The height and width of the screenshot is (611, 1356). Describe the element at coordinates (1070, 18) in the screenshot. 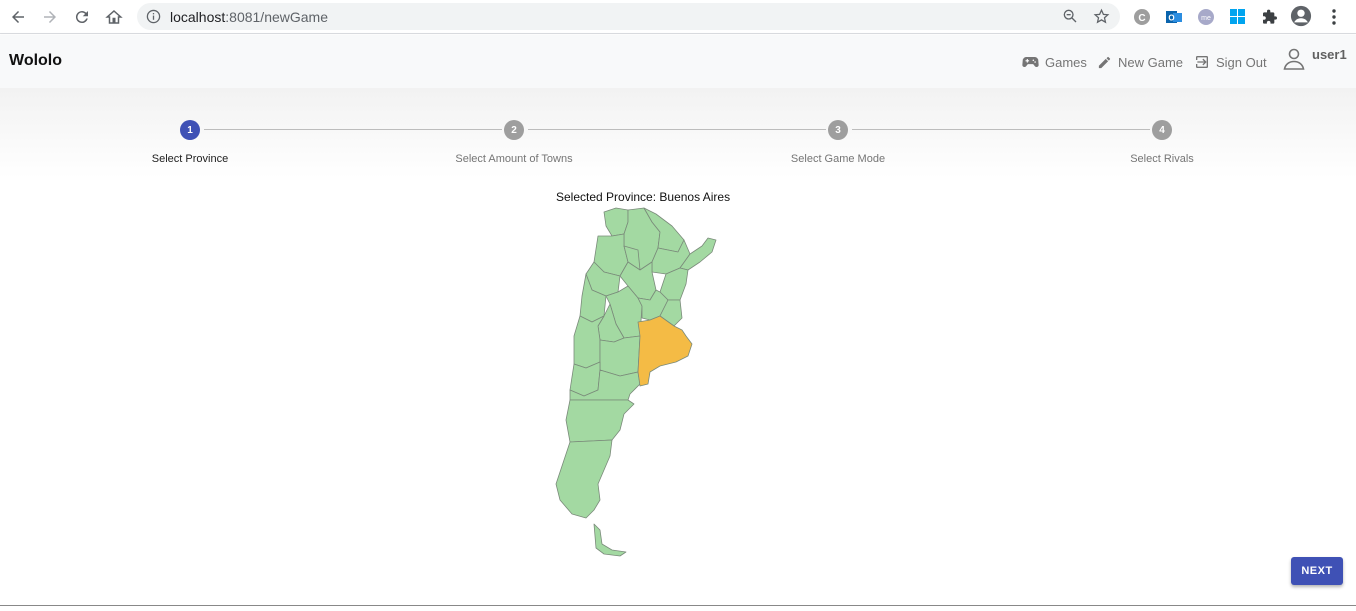

I see `zoom-icon` at that location.